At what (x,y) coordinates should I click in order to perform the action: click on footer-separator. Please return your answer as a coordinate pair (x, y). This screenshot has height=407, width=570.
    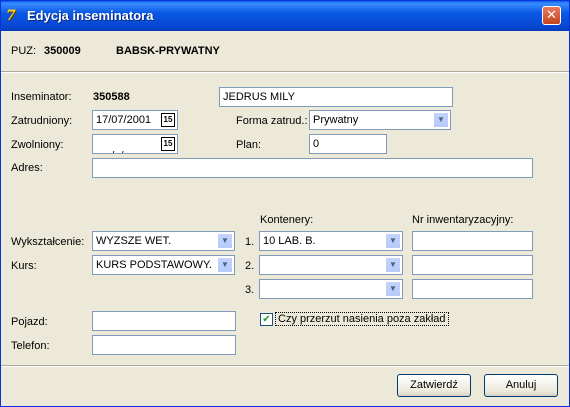
    Looking at the image, I should click on (285, 366).